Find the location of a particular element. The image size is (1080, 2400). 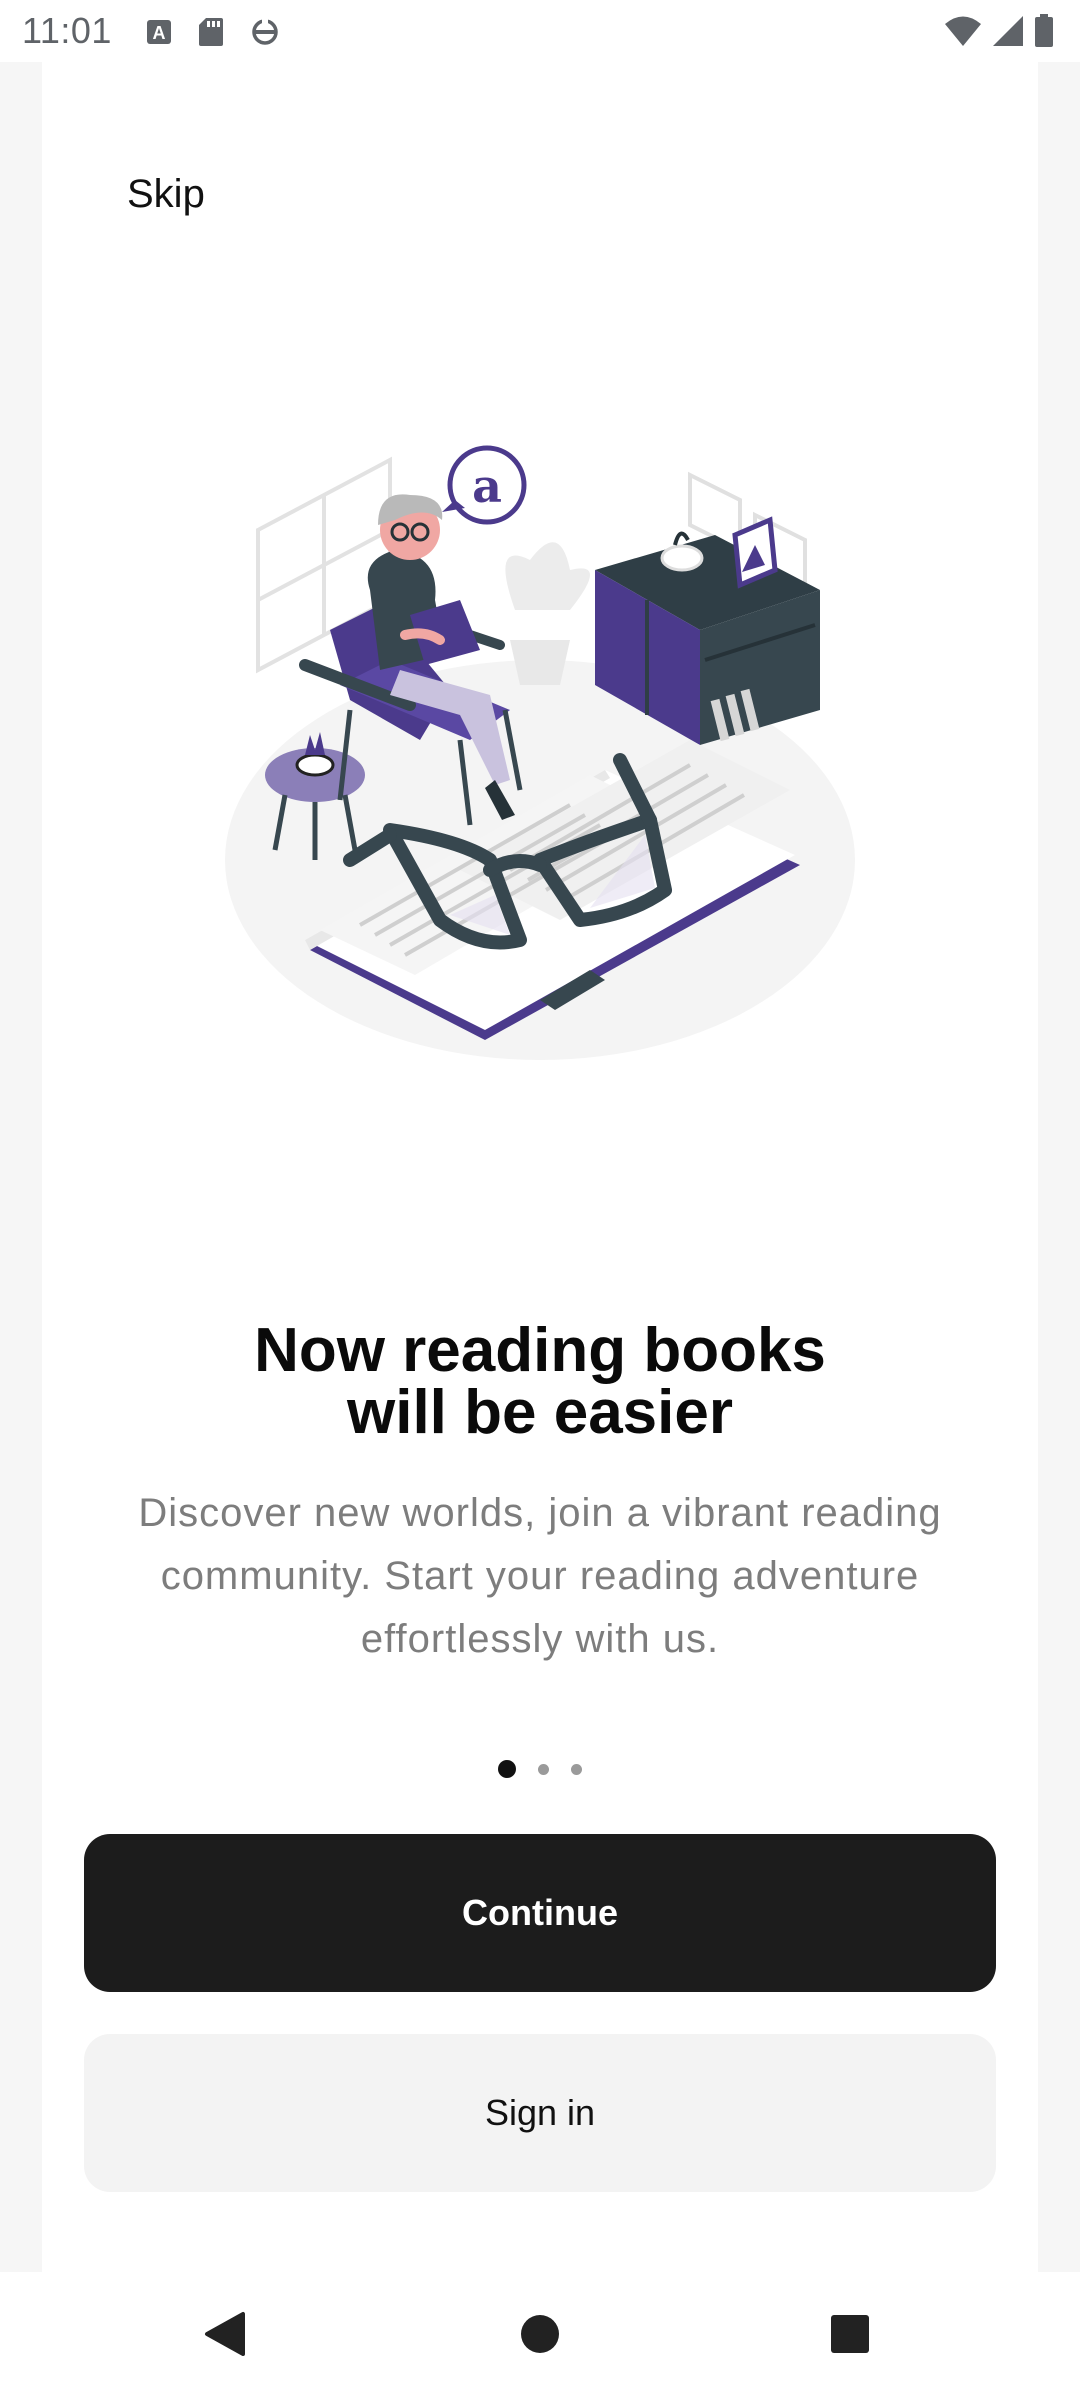

skip-button: Skip is located at coordinates (166, 194).